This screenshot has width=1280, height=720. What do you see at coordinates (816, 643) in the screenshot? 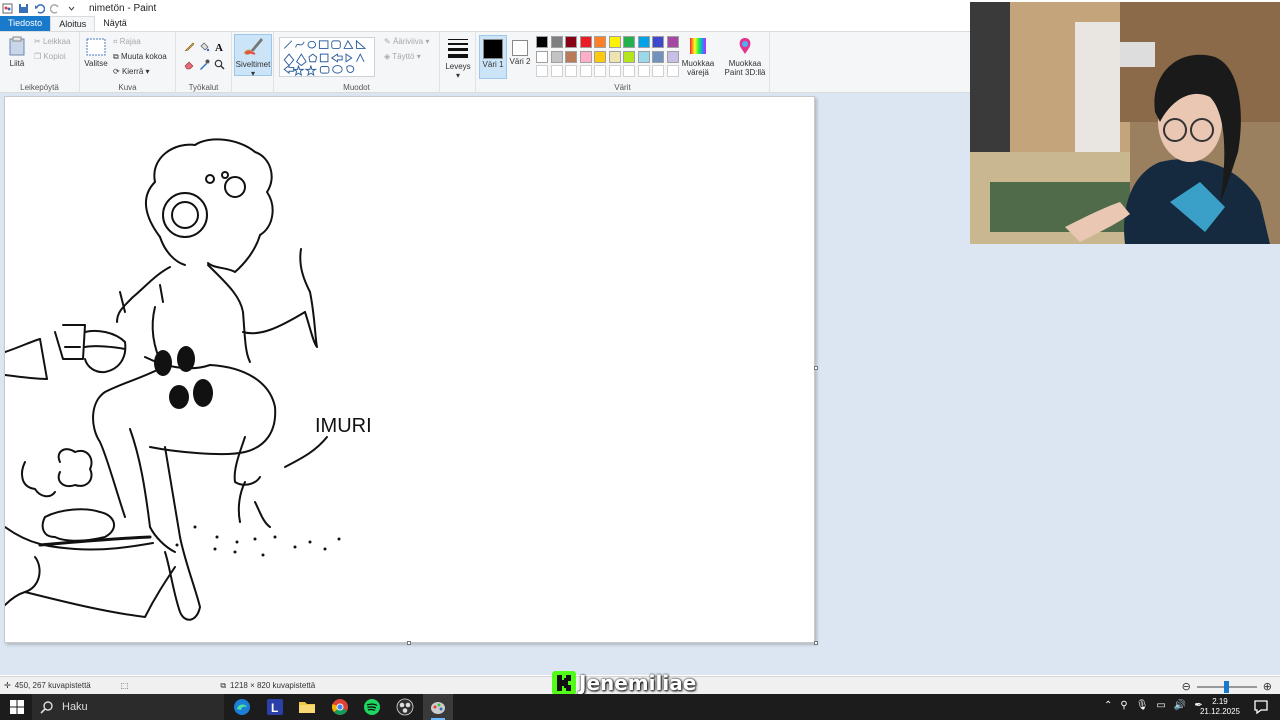
I see `resize-handle-corner` at bounding box center [816, 643].